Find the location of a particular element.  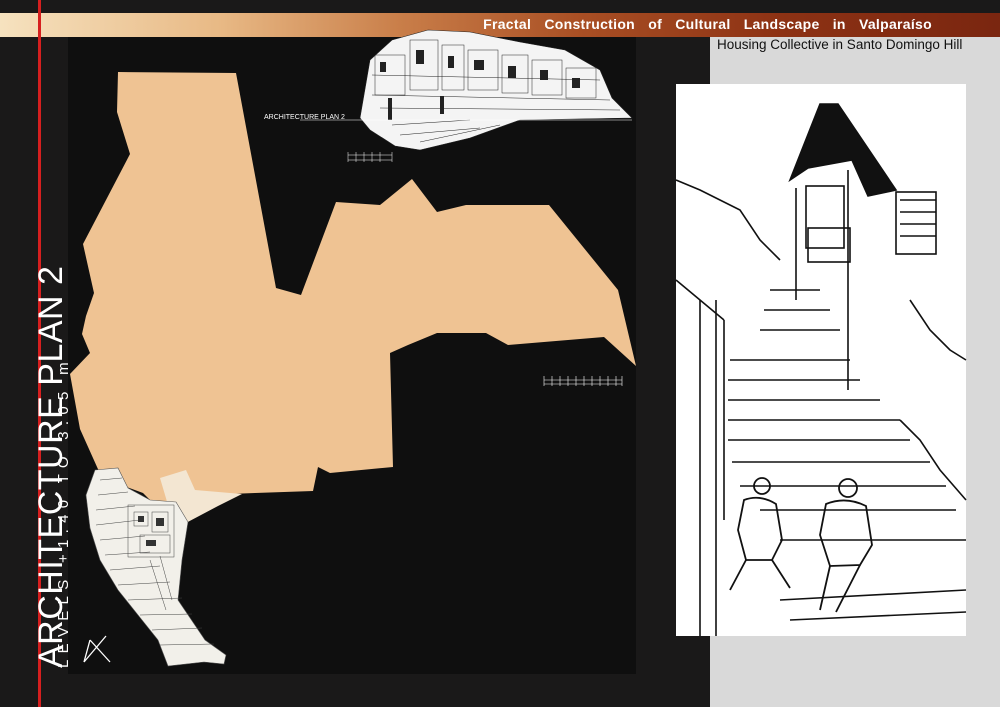

section-label: ARCHITECTURE PLAN 2 is located at coordinates (304, 117).